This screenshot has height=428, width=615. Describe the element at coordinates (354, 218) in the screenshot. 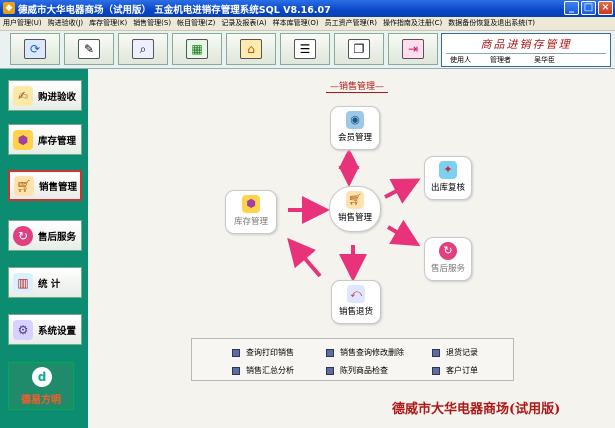

I see `center-label: 销售管理` at that location.